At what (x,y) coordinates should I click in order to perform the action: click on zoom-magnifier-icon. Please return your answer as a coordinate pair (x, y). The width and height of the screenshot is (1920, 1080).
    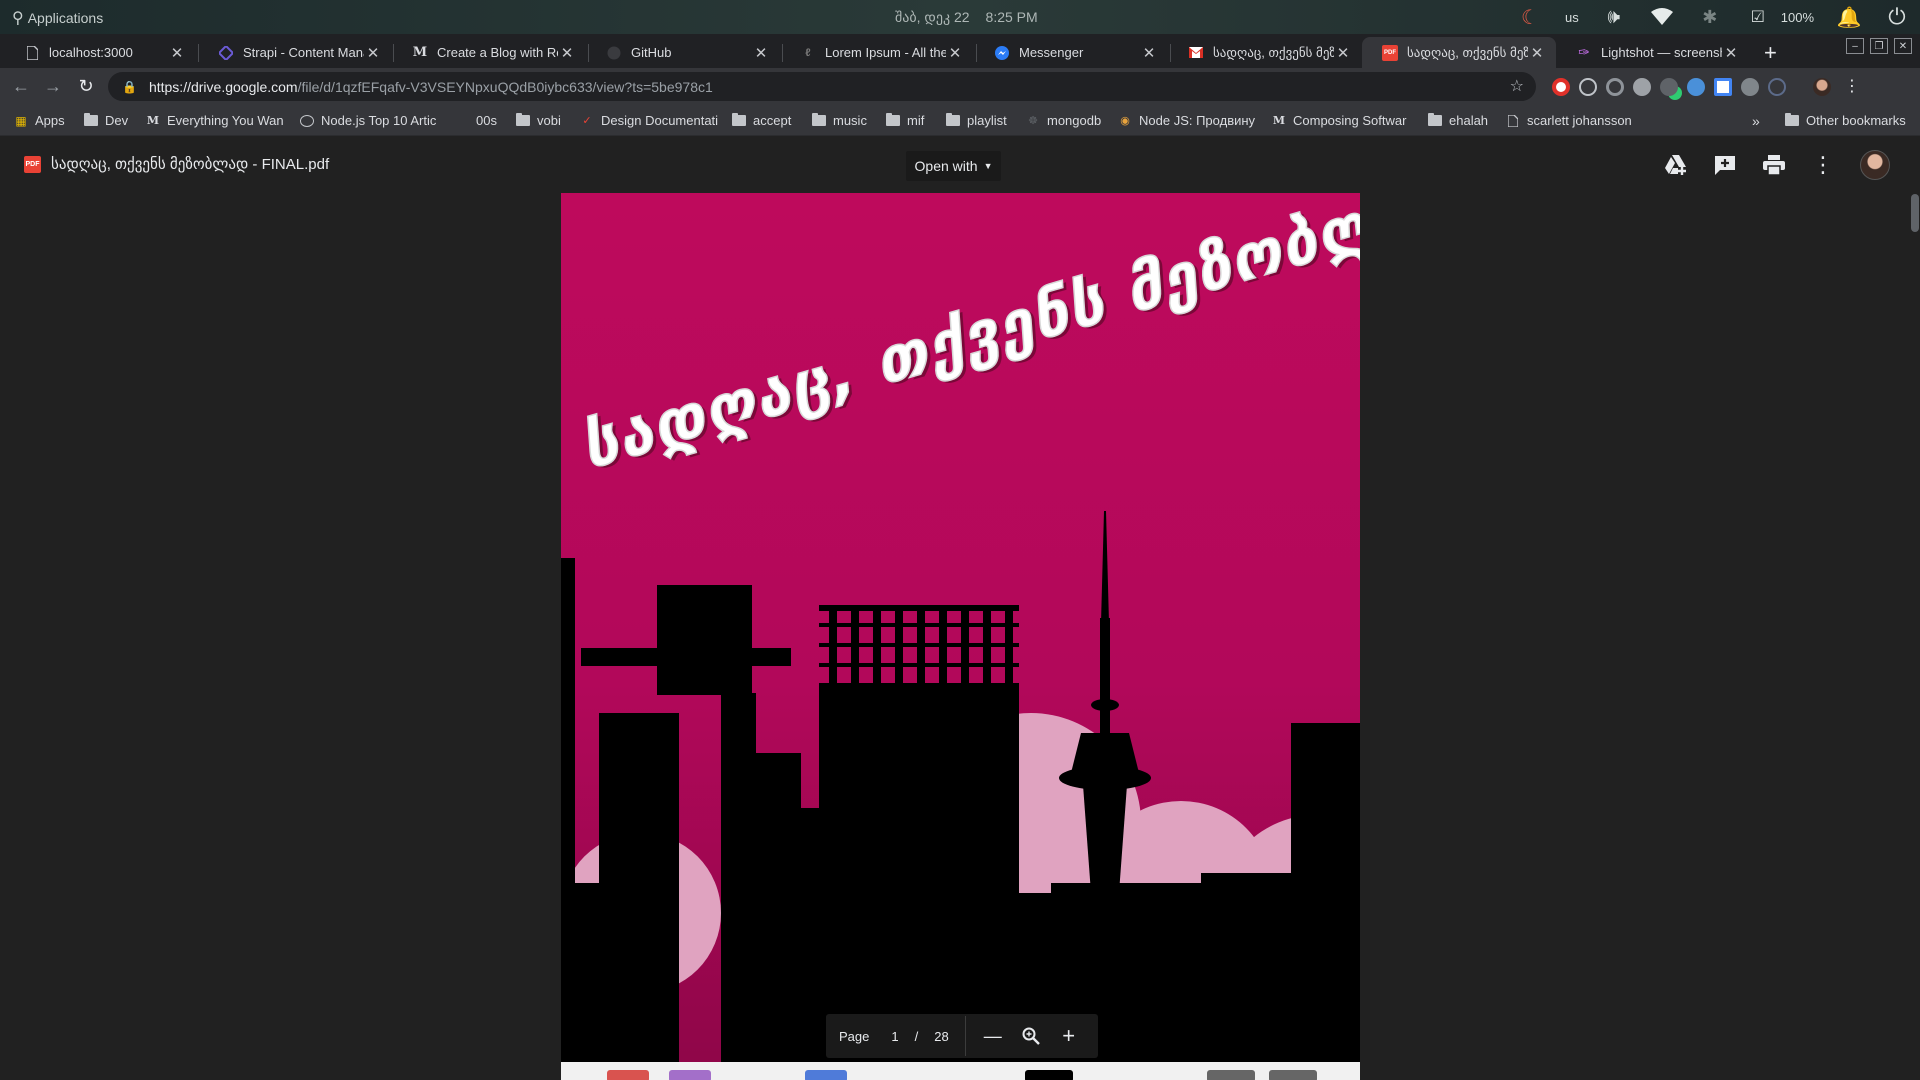
    Looking at the image, I should click on (1031, 1036).